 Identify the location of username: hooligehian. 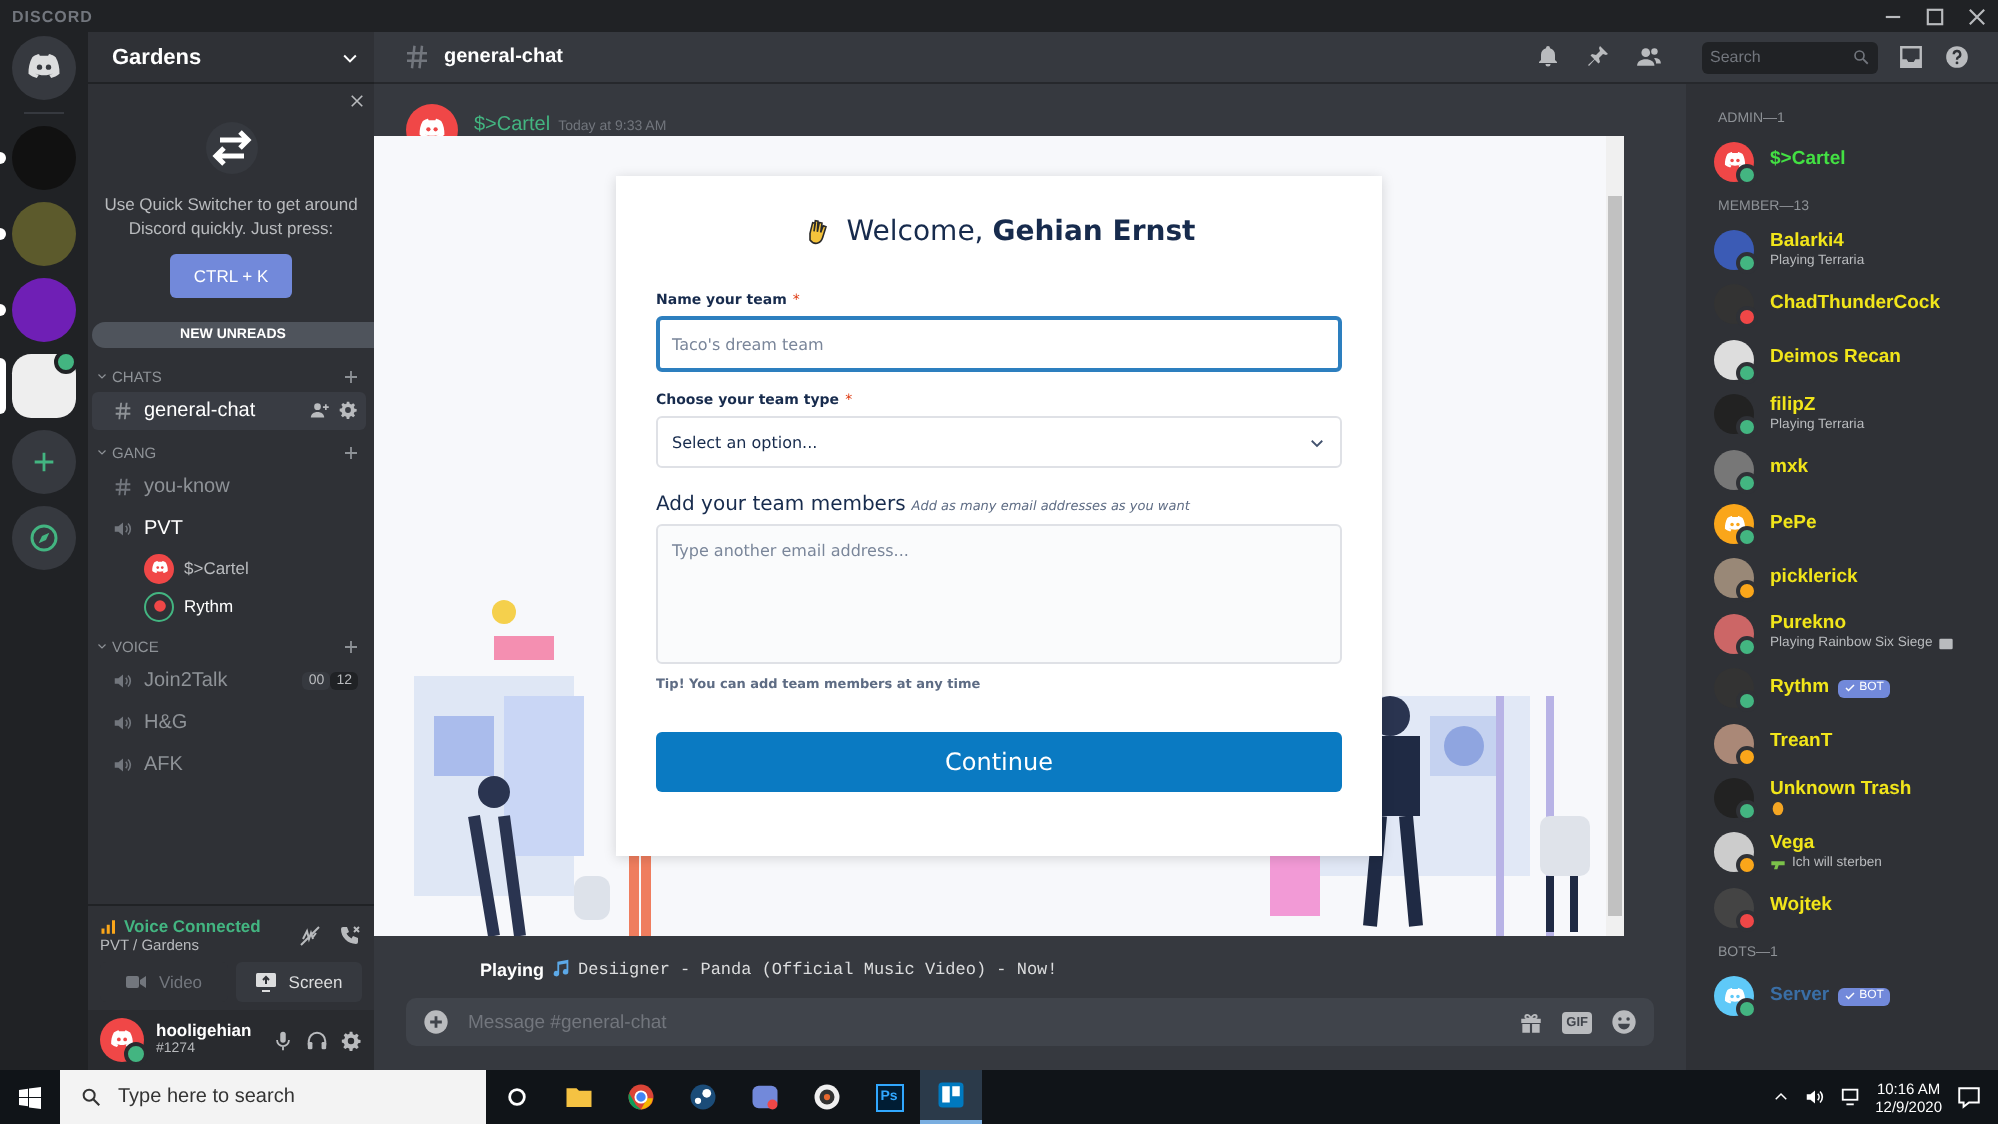
(205, 1032).